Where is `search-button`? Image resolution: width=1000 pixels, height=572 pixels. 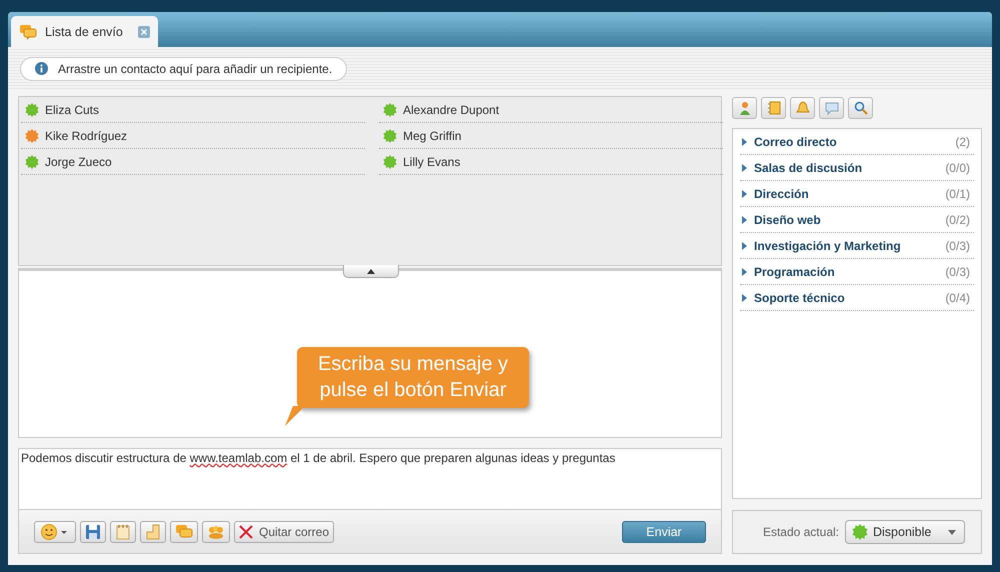
search-button is located at coordinates (860, 108).